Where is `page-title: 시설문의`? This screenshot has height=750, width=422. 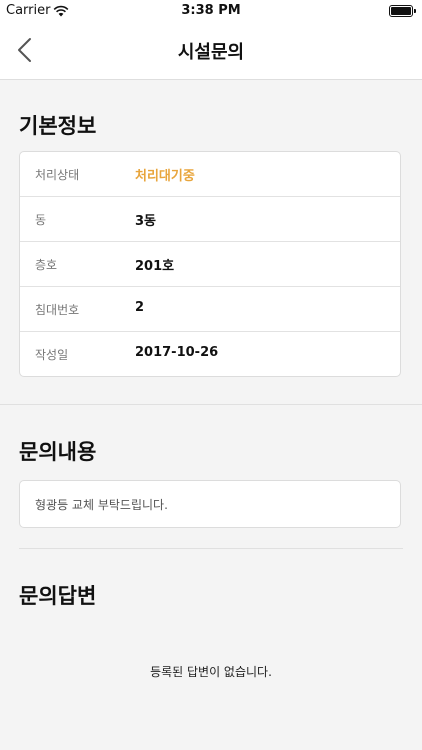 page-title: 시설문의 is located at coordinates (211, 52).